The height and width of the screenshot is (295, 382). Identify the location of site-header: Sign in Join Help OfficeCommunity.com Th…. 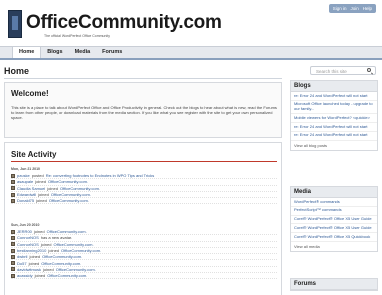
(191, 22).